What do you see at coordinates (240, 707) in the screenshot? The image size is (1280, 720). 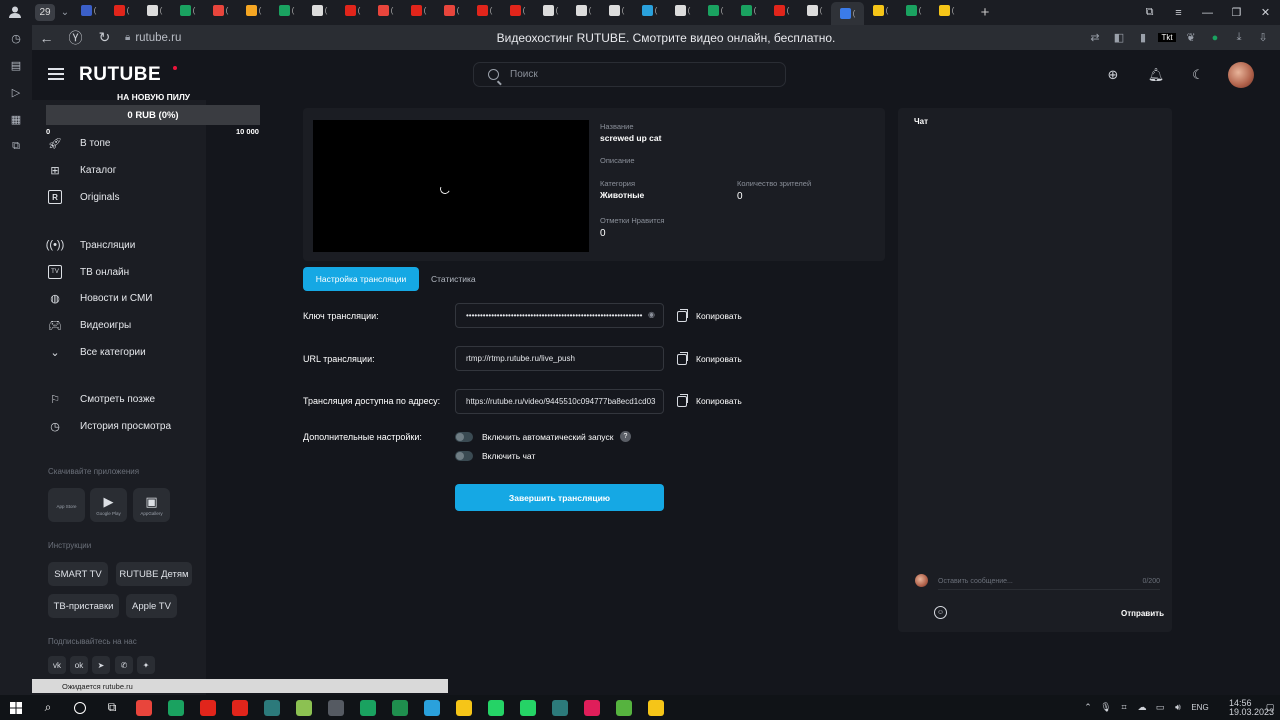 I see `opera-icon` at bounding box center [240, 707].